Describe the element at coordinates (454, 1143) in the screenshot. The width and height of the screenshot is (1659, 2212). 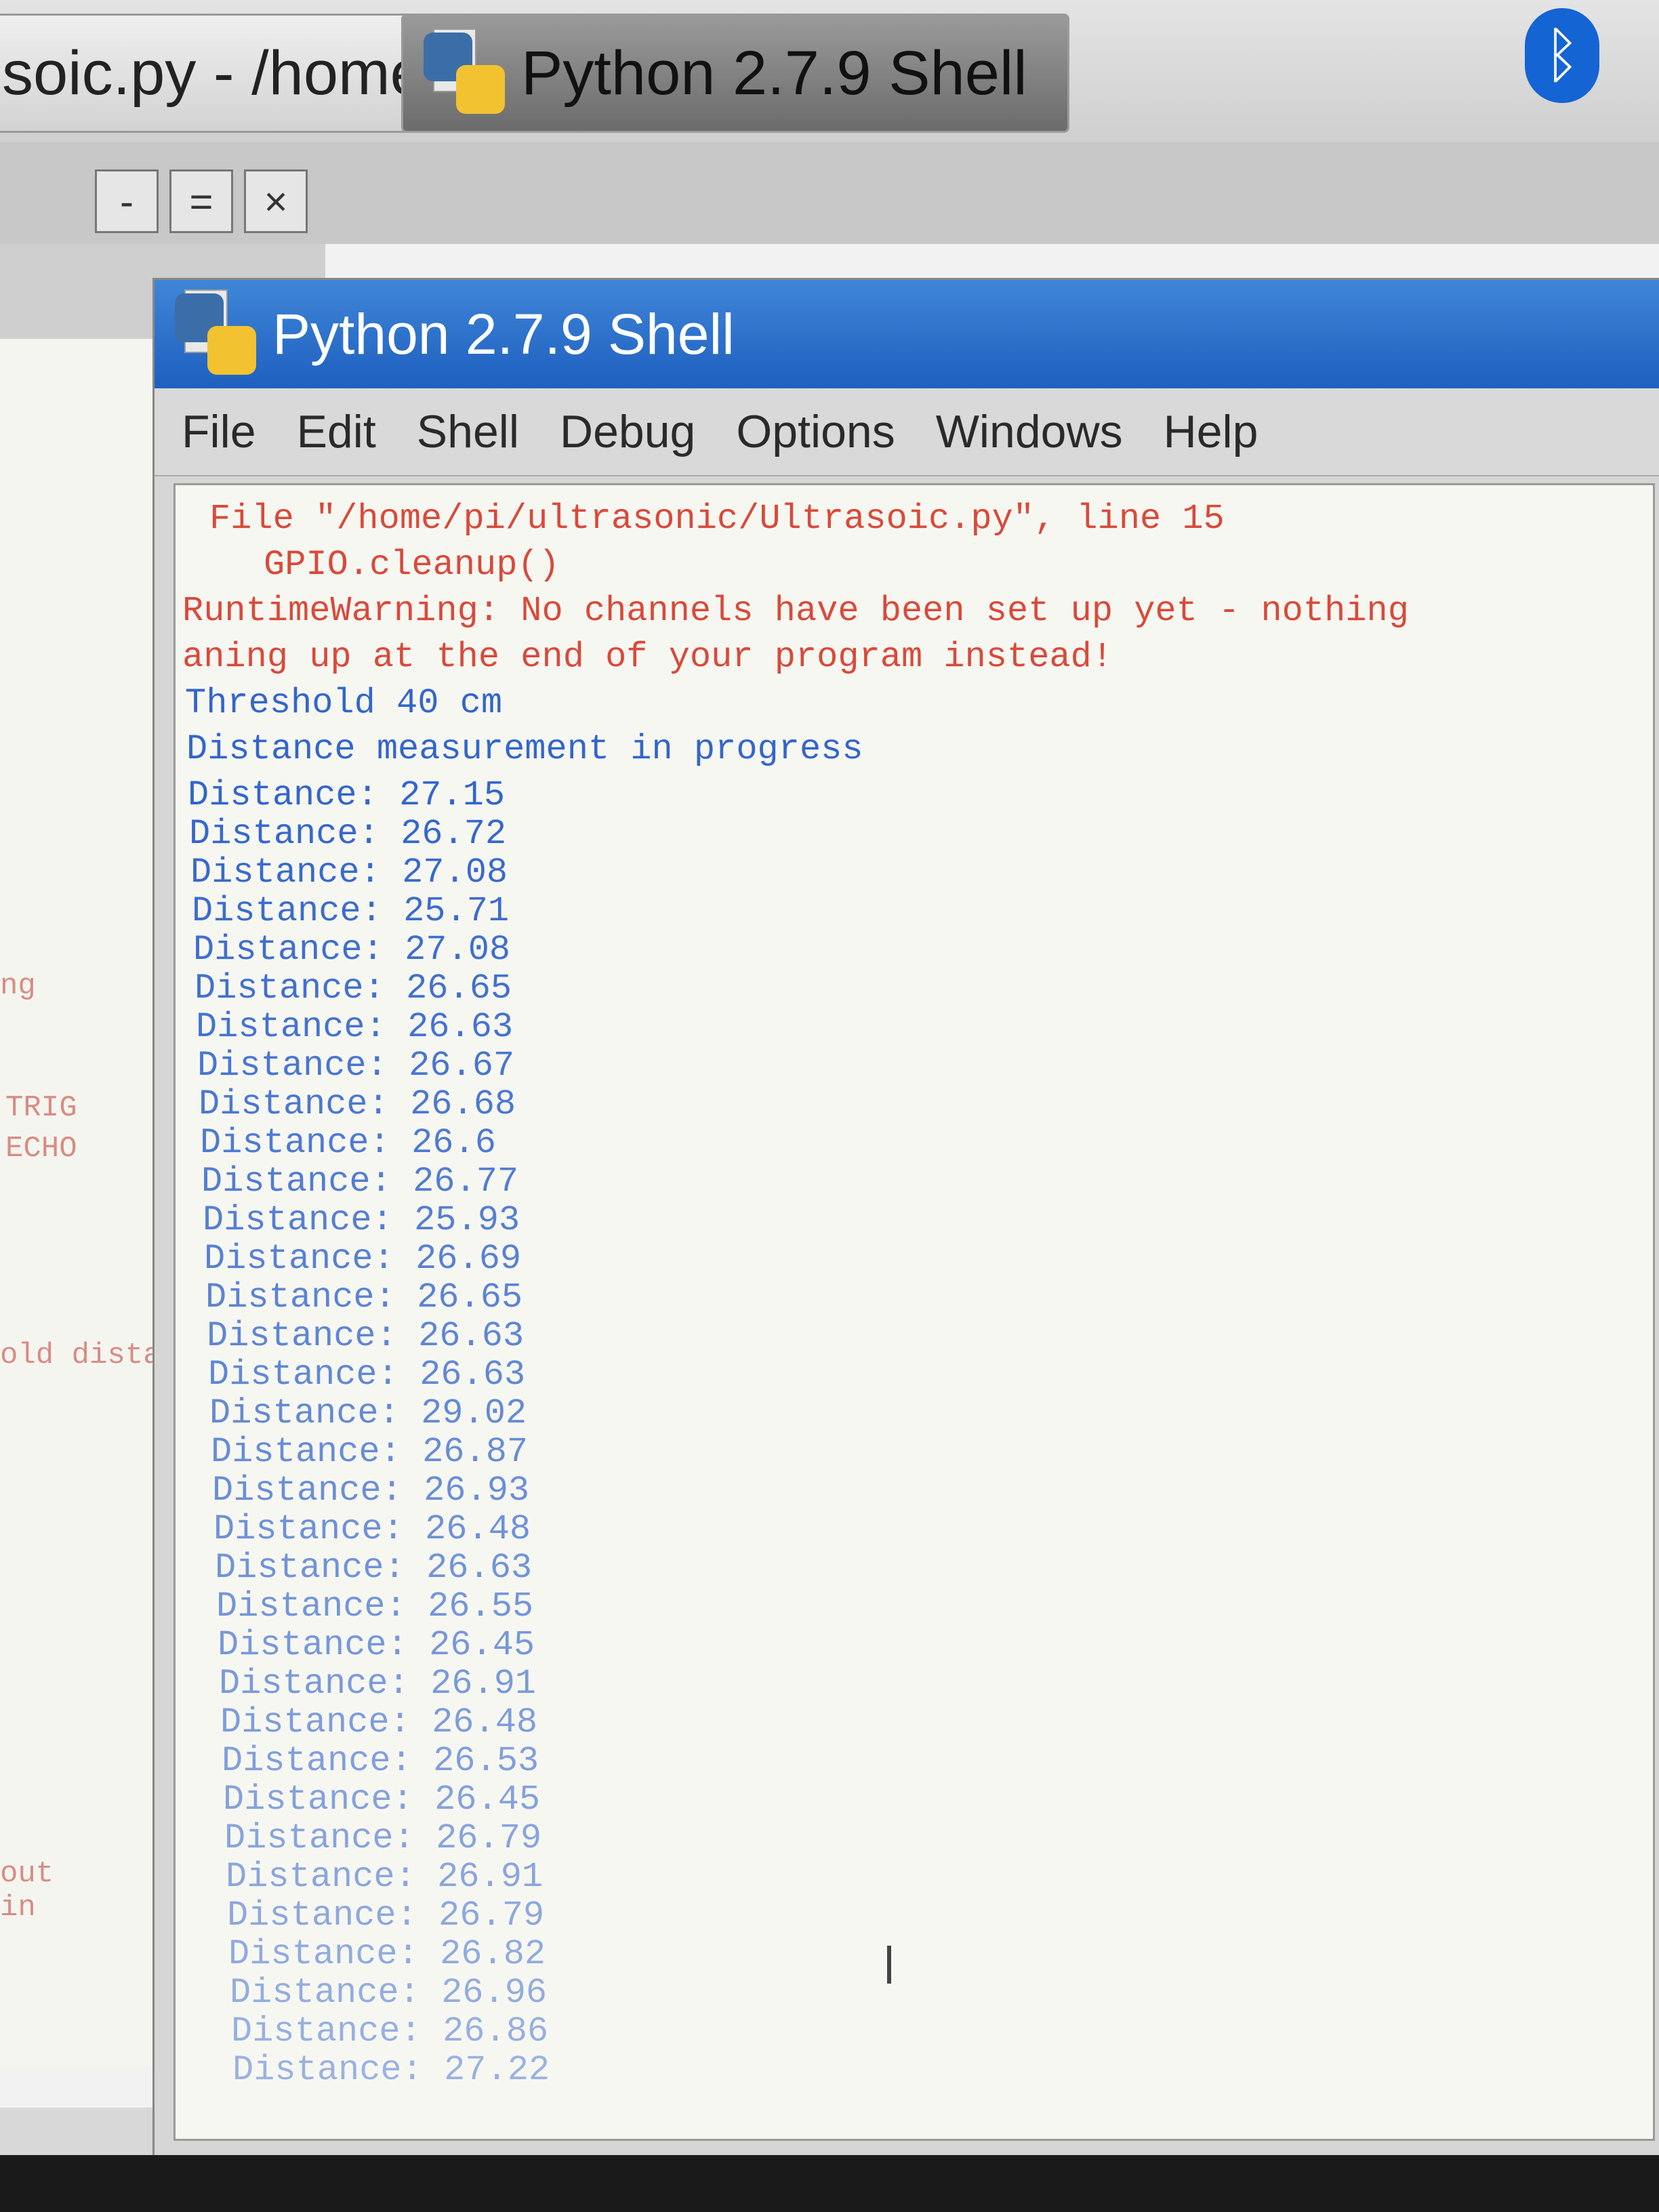
I see `distance-value: 26.6` at that location.